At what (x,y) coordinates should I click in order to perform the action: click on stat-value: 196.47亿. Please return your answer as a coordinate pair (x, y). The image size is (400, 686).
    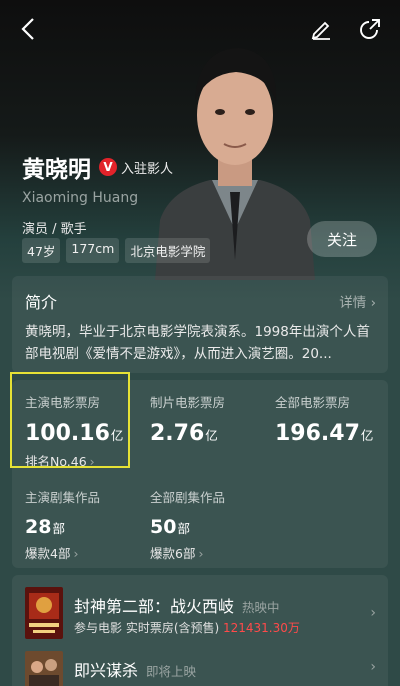
    Looking at the image, I should click on (324, 433).